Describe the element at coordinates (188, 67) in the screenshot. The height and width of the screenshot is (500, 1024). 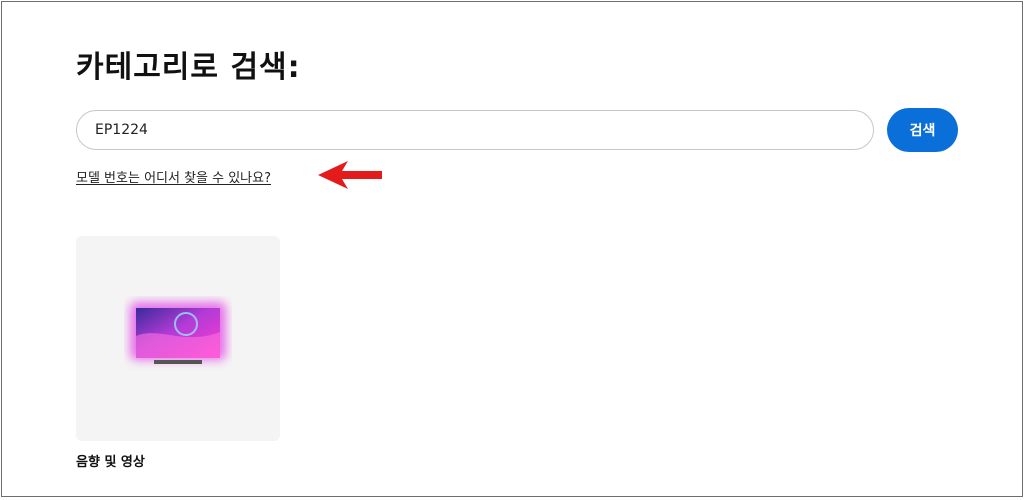
I see `page-title: 카테고리로 검색:` at that location.